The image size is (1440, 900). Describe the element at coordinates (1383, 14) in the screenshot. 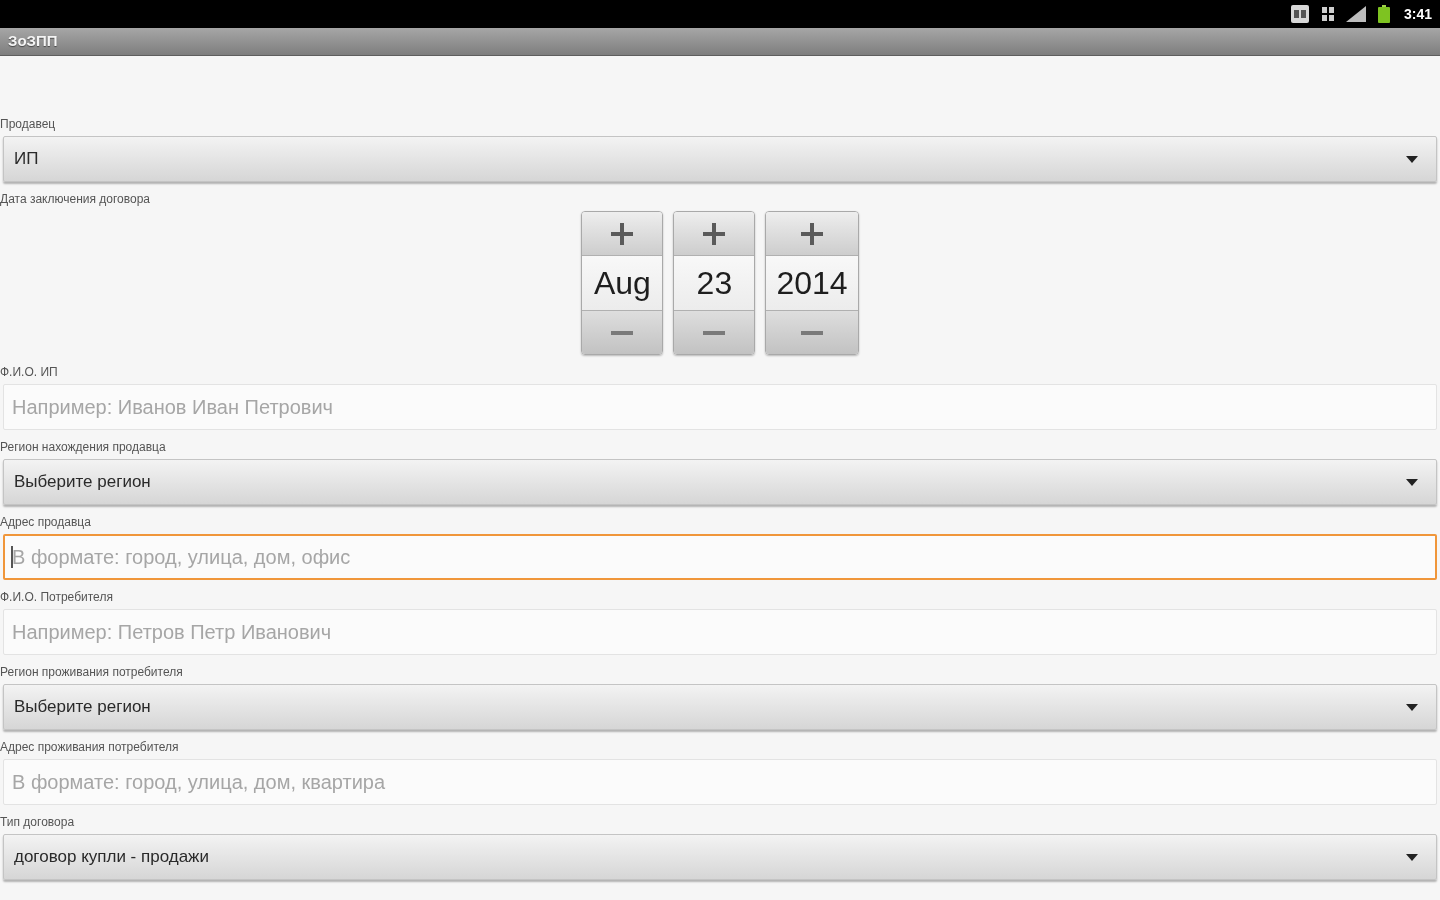

I see `battery-icon` at that location.